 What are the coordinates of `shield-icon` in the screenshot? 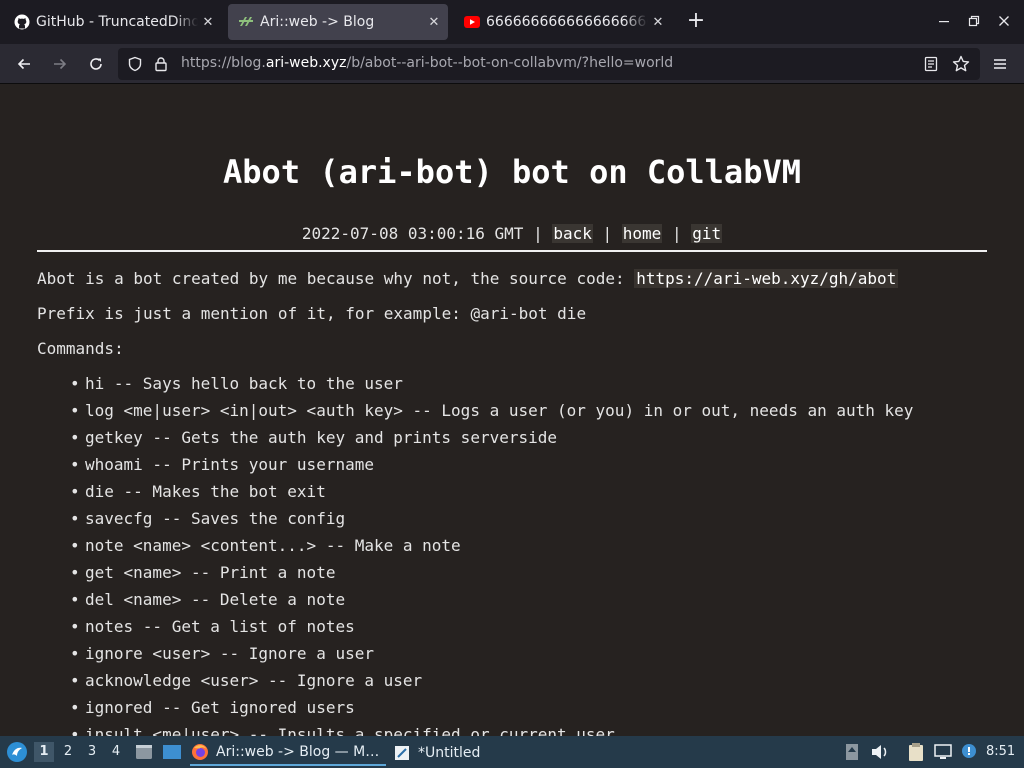 It's located at (135, 64).